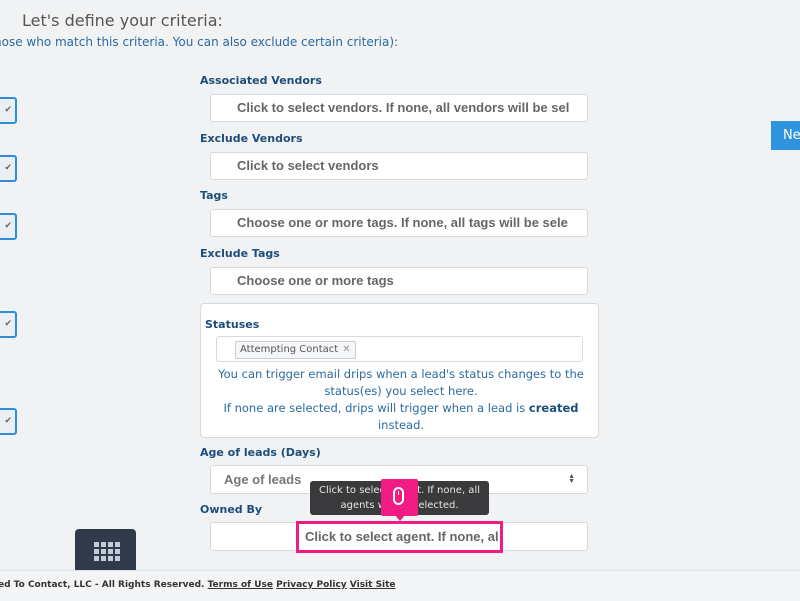  I want to click on statuses-help-bold: created, so click(553, 408).